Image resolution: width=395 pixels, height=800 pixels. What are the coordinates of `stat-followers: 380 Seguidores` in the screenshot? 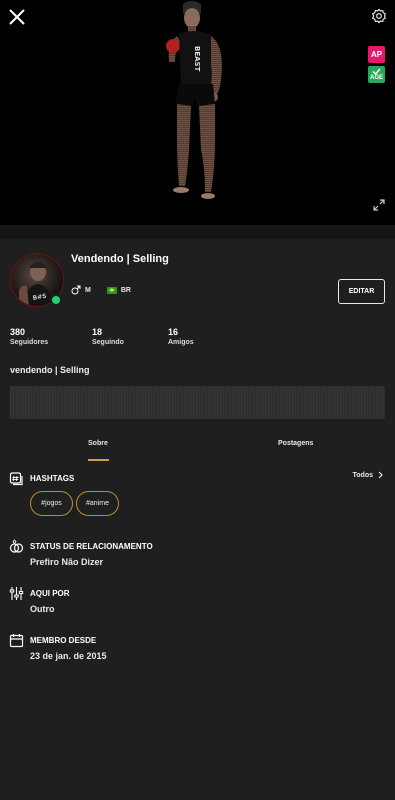 It's located at (29, 336).